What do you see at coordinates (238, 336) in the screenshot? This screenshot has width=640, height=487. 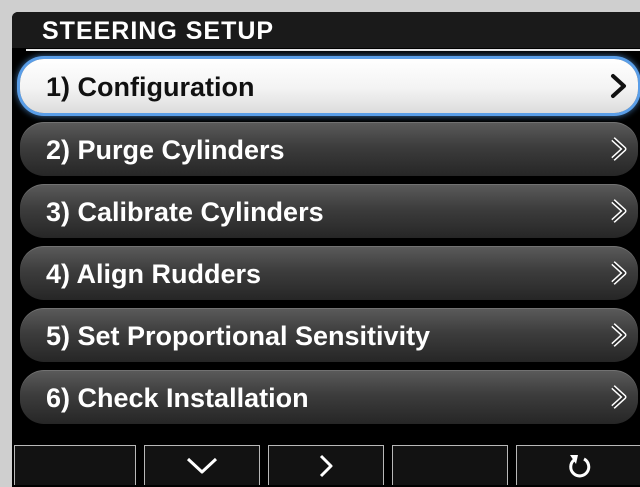 I see `menu-item-label: 5) Set Proportional Sensitivity` at bounding box center [238, 336].